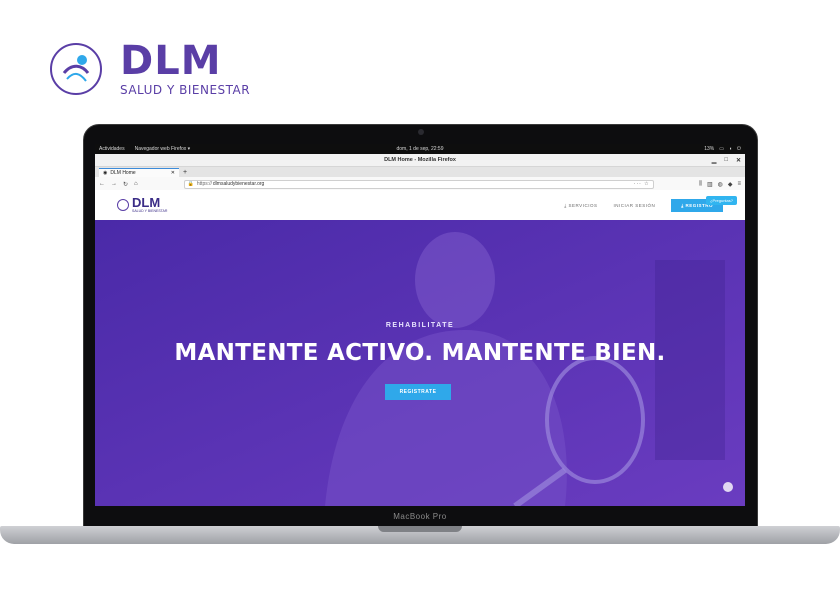  Describe the element at coordinates (700, 184) in the screenshot. I see `library-icon: ⫼` at that location.